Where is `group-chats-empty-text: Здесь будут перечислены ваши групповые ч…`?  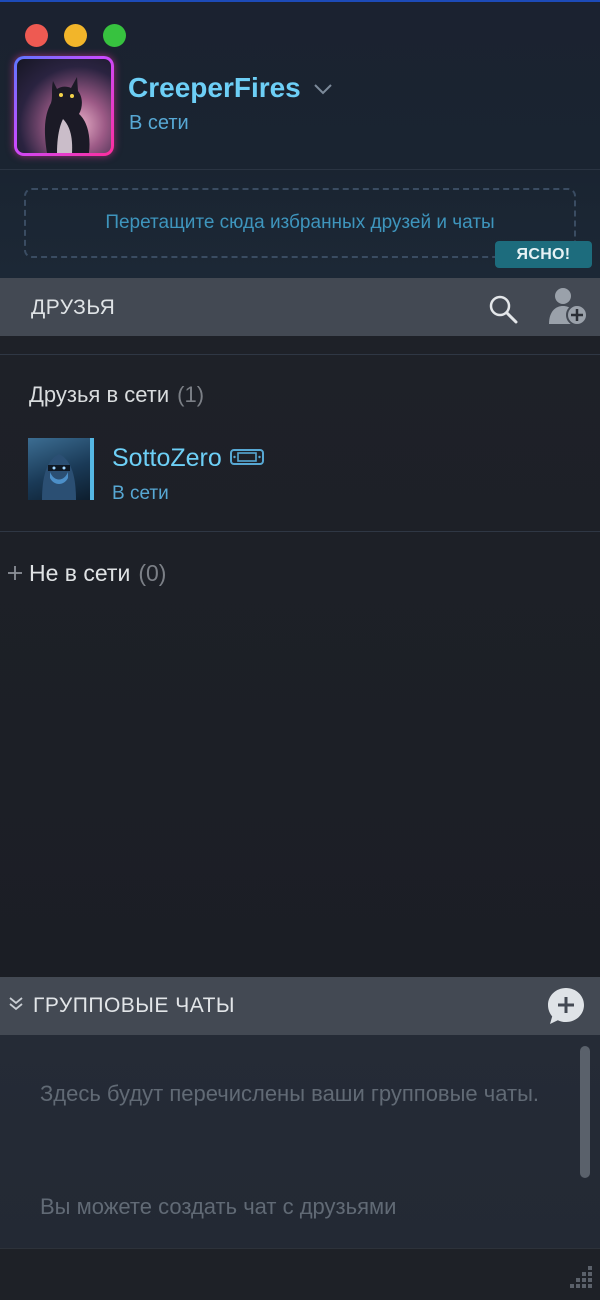
group-chats-empty-text: Здесь будут перечислены ваши групповые ч… is located at coordinates (289, 1093).